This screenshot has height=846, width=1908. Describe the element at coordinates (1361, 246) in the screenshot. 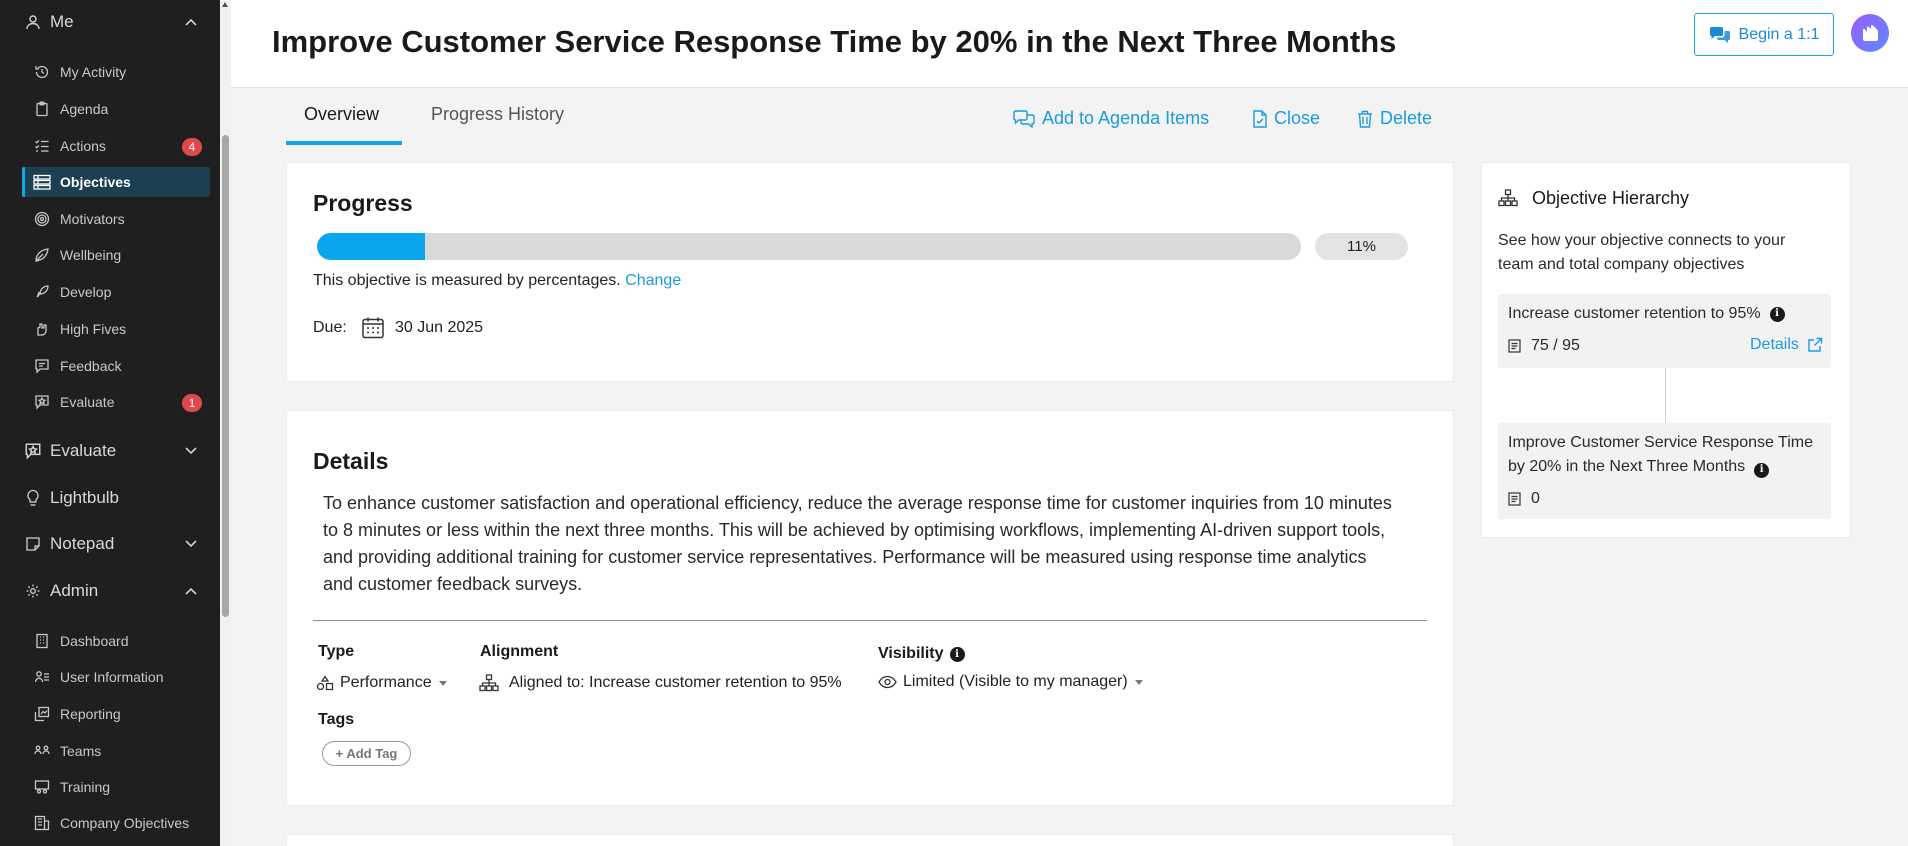

I see `progress-percent-badge: 11%` at that location.